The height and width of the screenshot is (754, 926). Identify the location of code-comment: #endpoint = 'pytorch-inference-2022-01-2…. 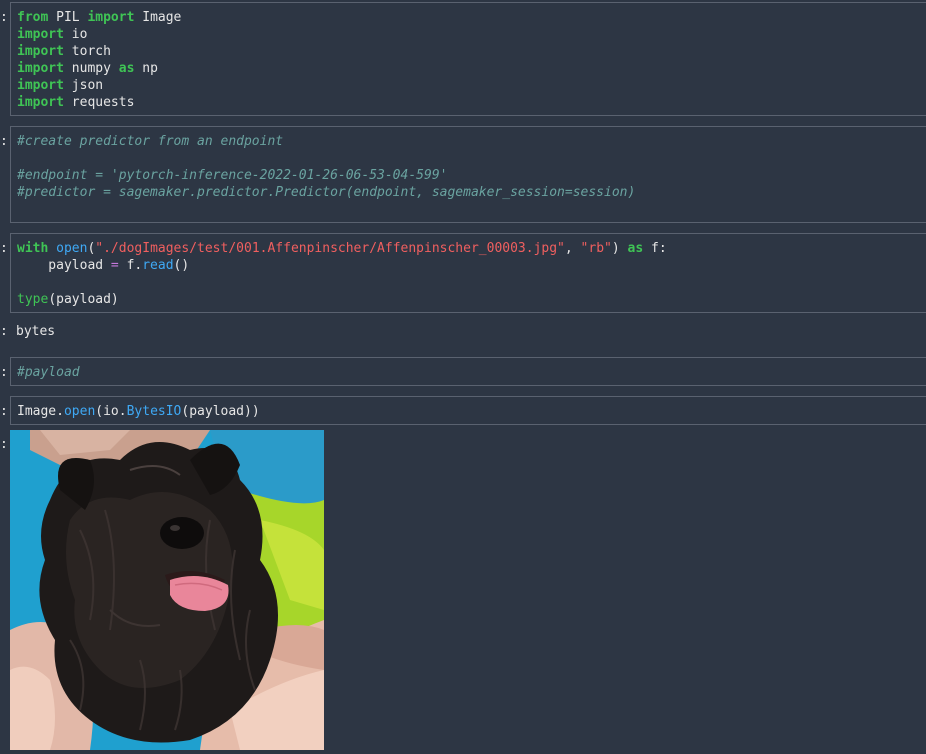
(232, 175).